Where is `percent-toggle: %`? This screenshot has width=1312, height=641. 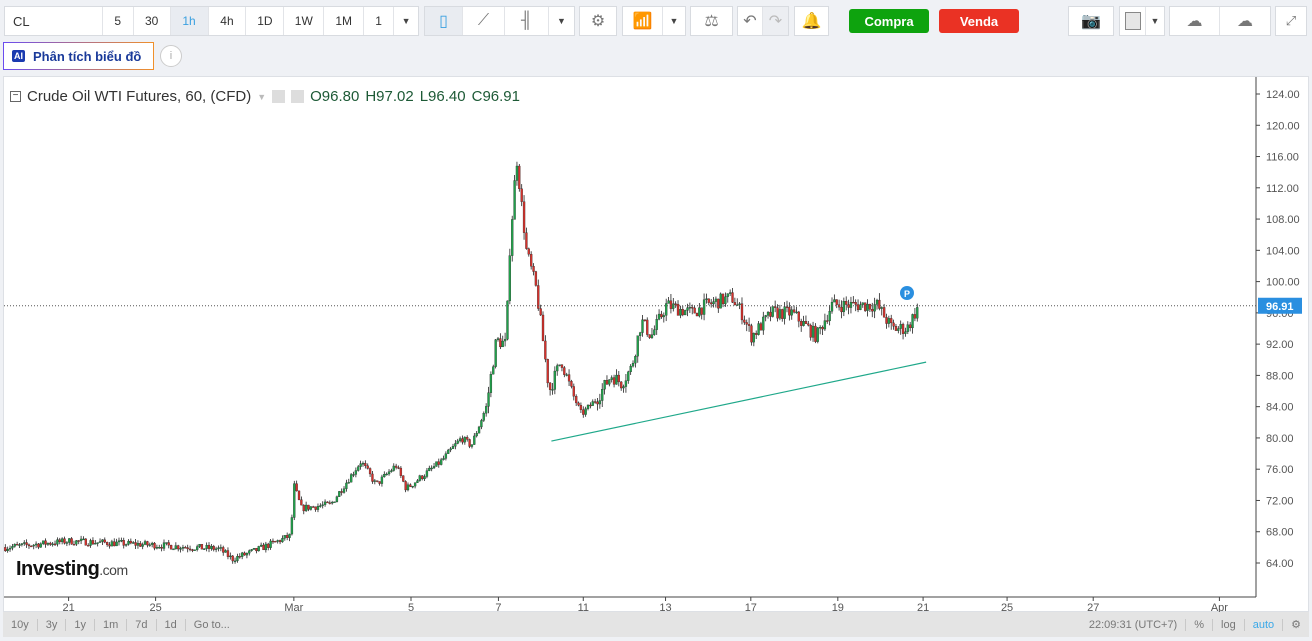
percent-toggle: % is located at coordinates (1200, 624).